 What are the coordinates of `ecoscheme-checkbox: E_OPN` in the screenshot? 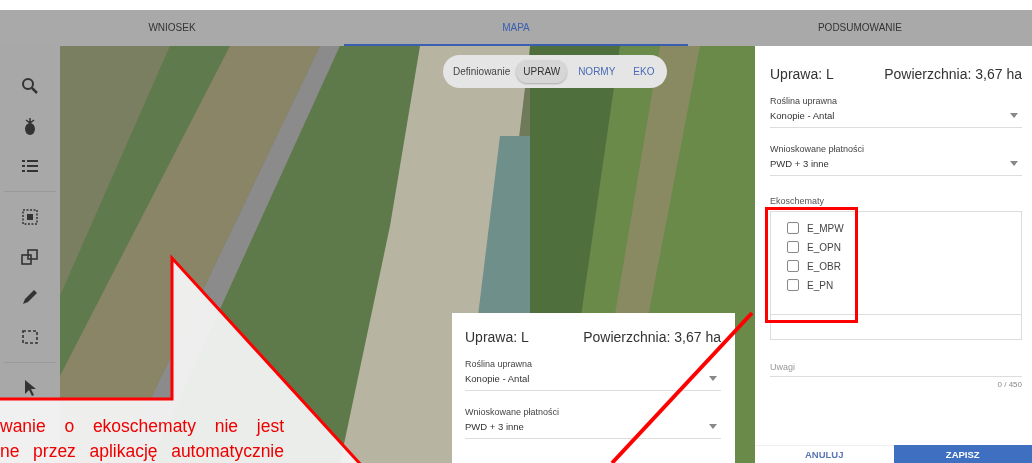 It's located at (814, 247).